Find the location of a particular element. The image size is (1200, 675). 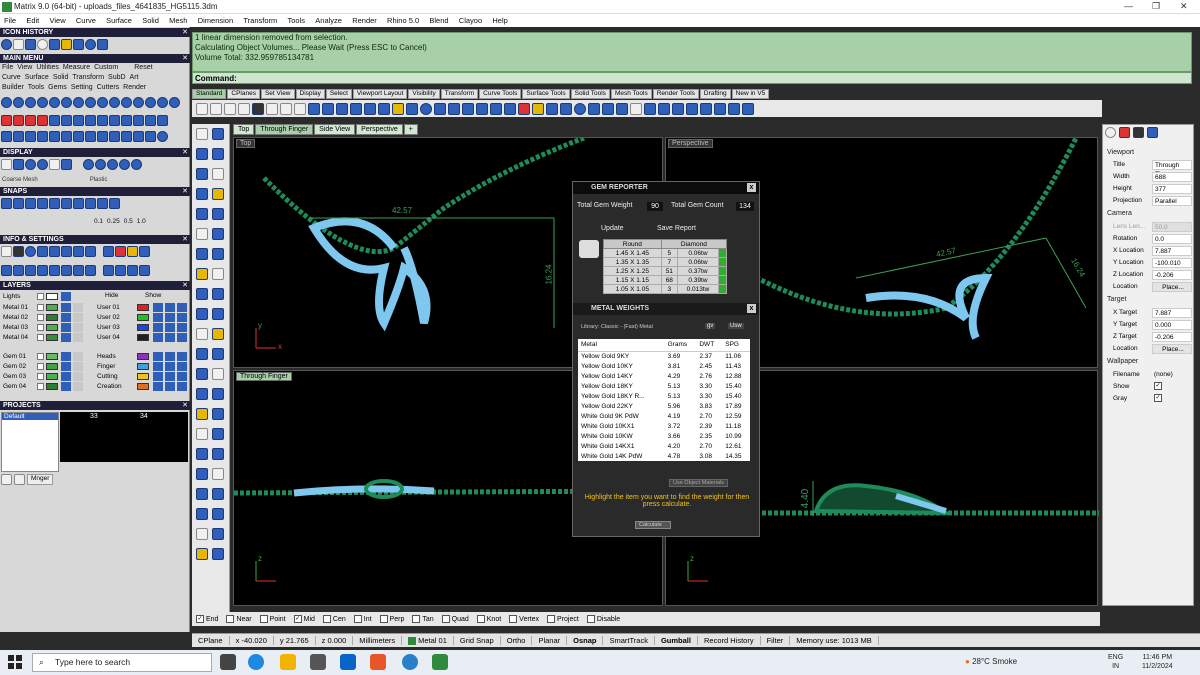

layer-print-icon is located at coordinates (182, 317).